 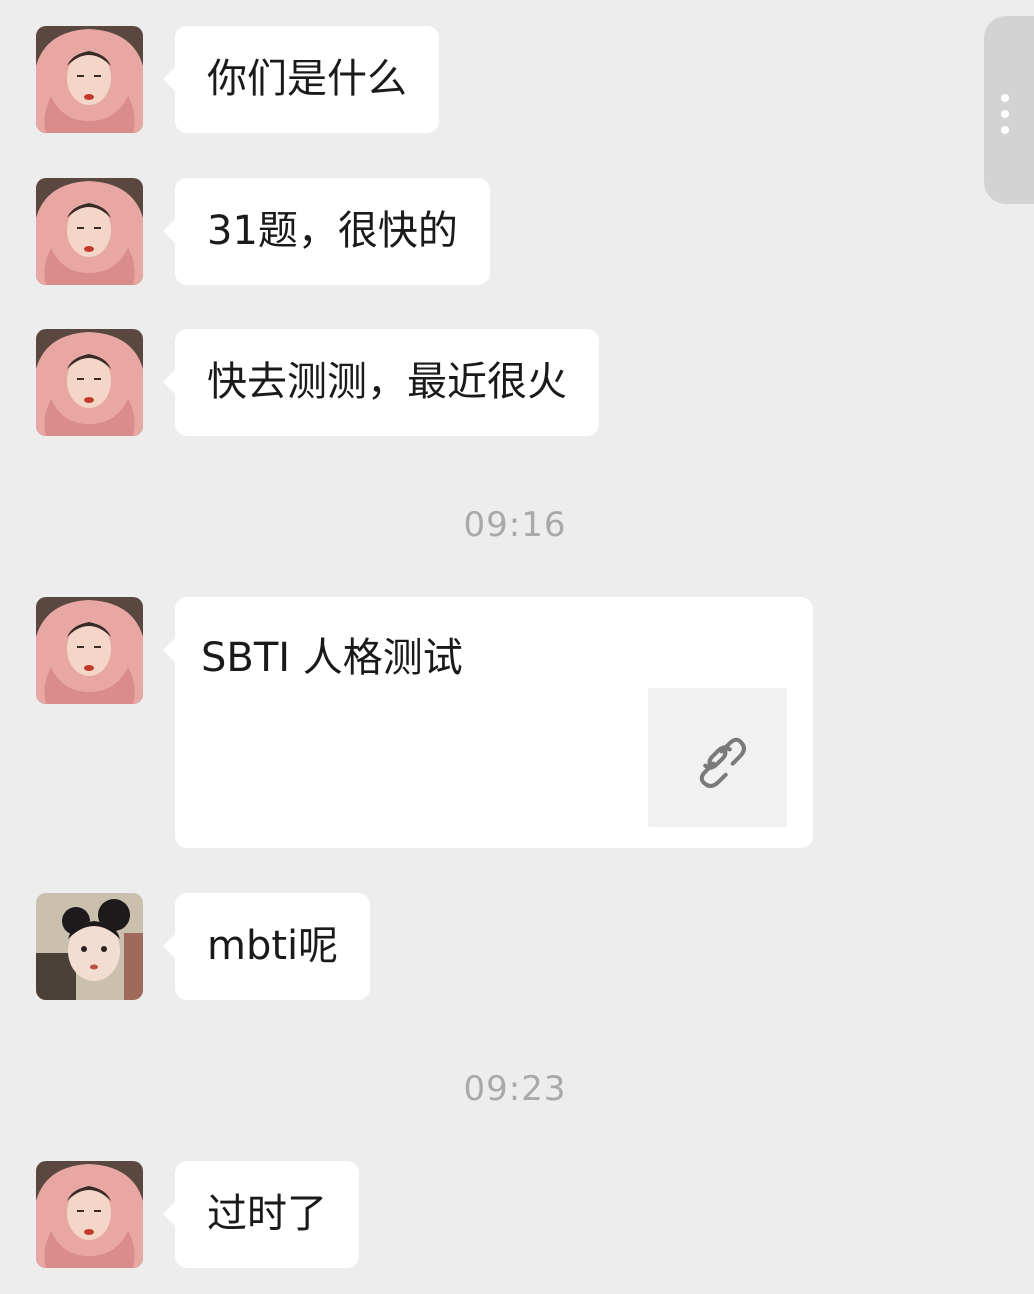 I want to click on message-text: 快去测测，最近很火, so click(x=387, y=382).